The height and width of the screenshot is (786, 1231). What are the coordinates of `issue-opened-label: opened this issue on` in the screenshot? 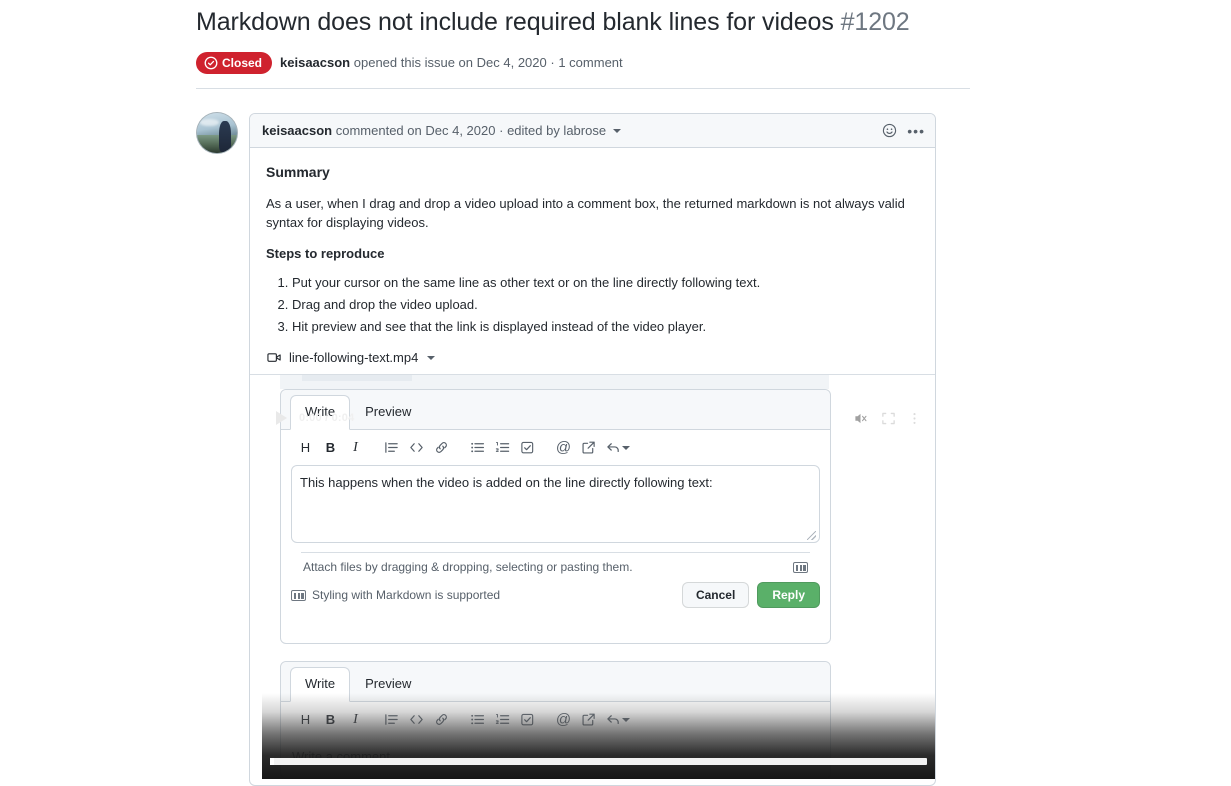 It's located at (413, 62).